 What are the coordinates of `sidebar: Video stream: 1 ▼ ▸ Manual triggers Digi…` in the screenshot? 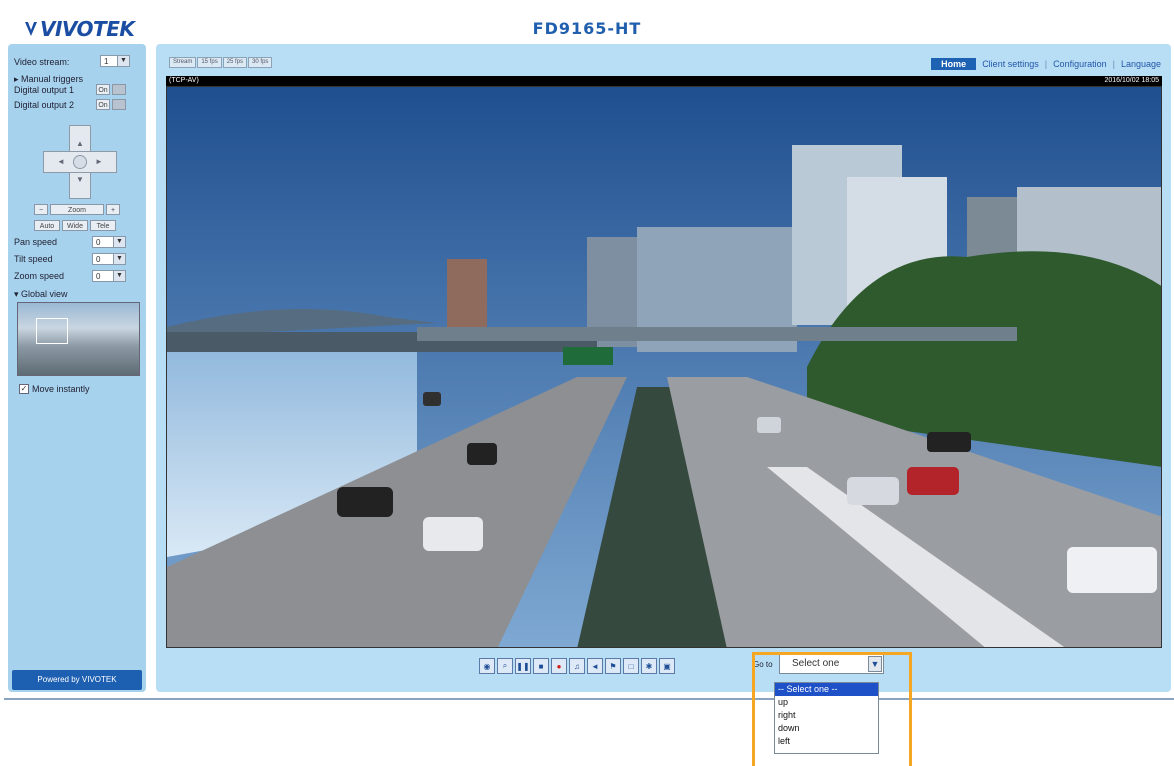 It's located at (77, 368).